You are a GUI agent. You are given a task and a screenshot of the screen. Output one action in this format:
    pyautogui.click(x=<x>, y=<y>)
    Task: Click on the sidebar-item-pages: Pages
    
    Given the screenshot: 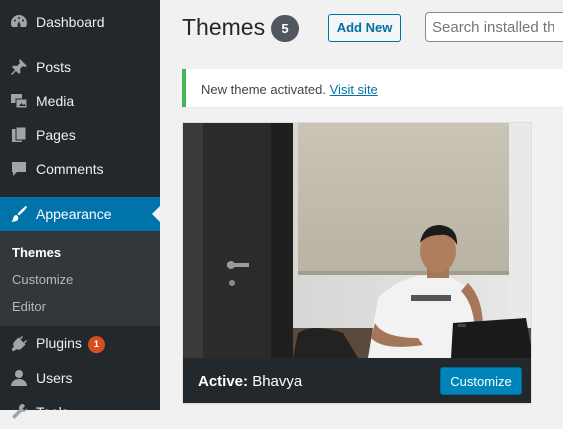 What is the action you would take?
    pyautogui.click(x=80, y=135)
    